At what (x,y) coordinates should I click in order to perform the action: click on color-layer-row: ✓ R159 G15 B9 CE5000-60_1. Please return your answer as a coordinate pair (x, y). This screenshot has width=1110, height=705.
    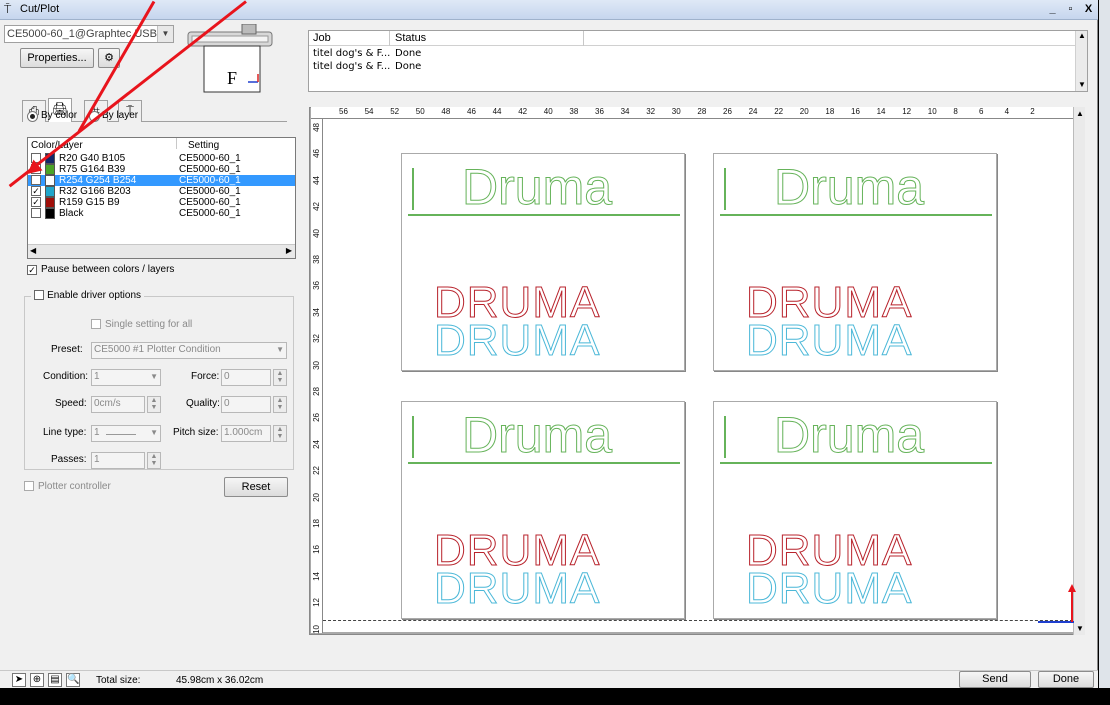
    Looking at the image, I should click on (161, 202).